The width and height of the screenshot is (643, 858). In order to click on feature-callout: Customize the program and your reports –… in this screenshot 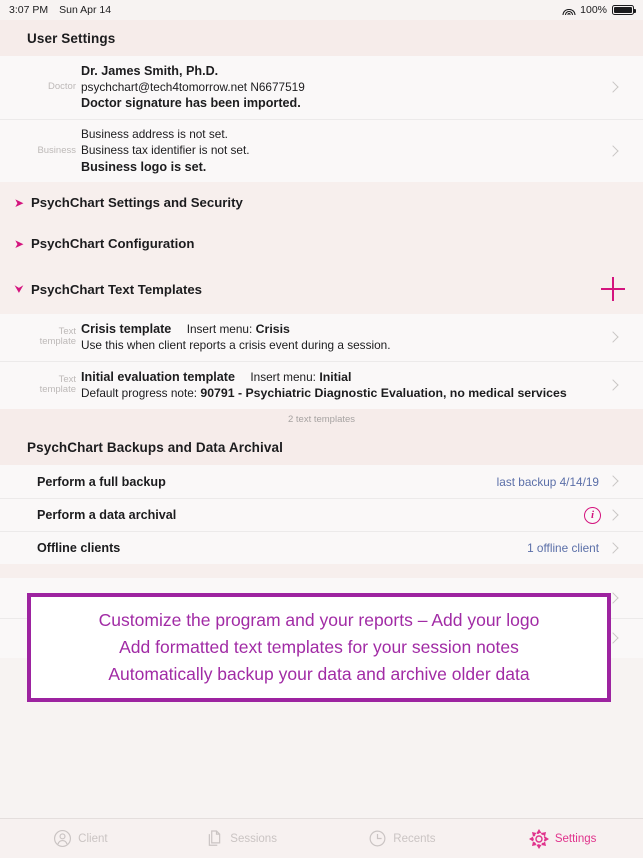, I will do `click(319, 647)`.